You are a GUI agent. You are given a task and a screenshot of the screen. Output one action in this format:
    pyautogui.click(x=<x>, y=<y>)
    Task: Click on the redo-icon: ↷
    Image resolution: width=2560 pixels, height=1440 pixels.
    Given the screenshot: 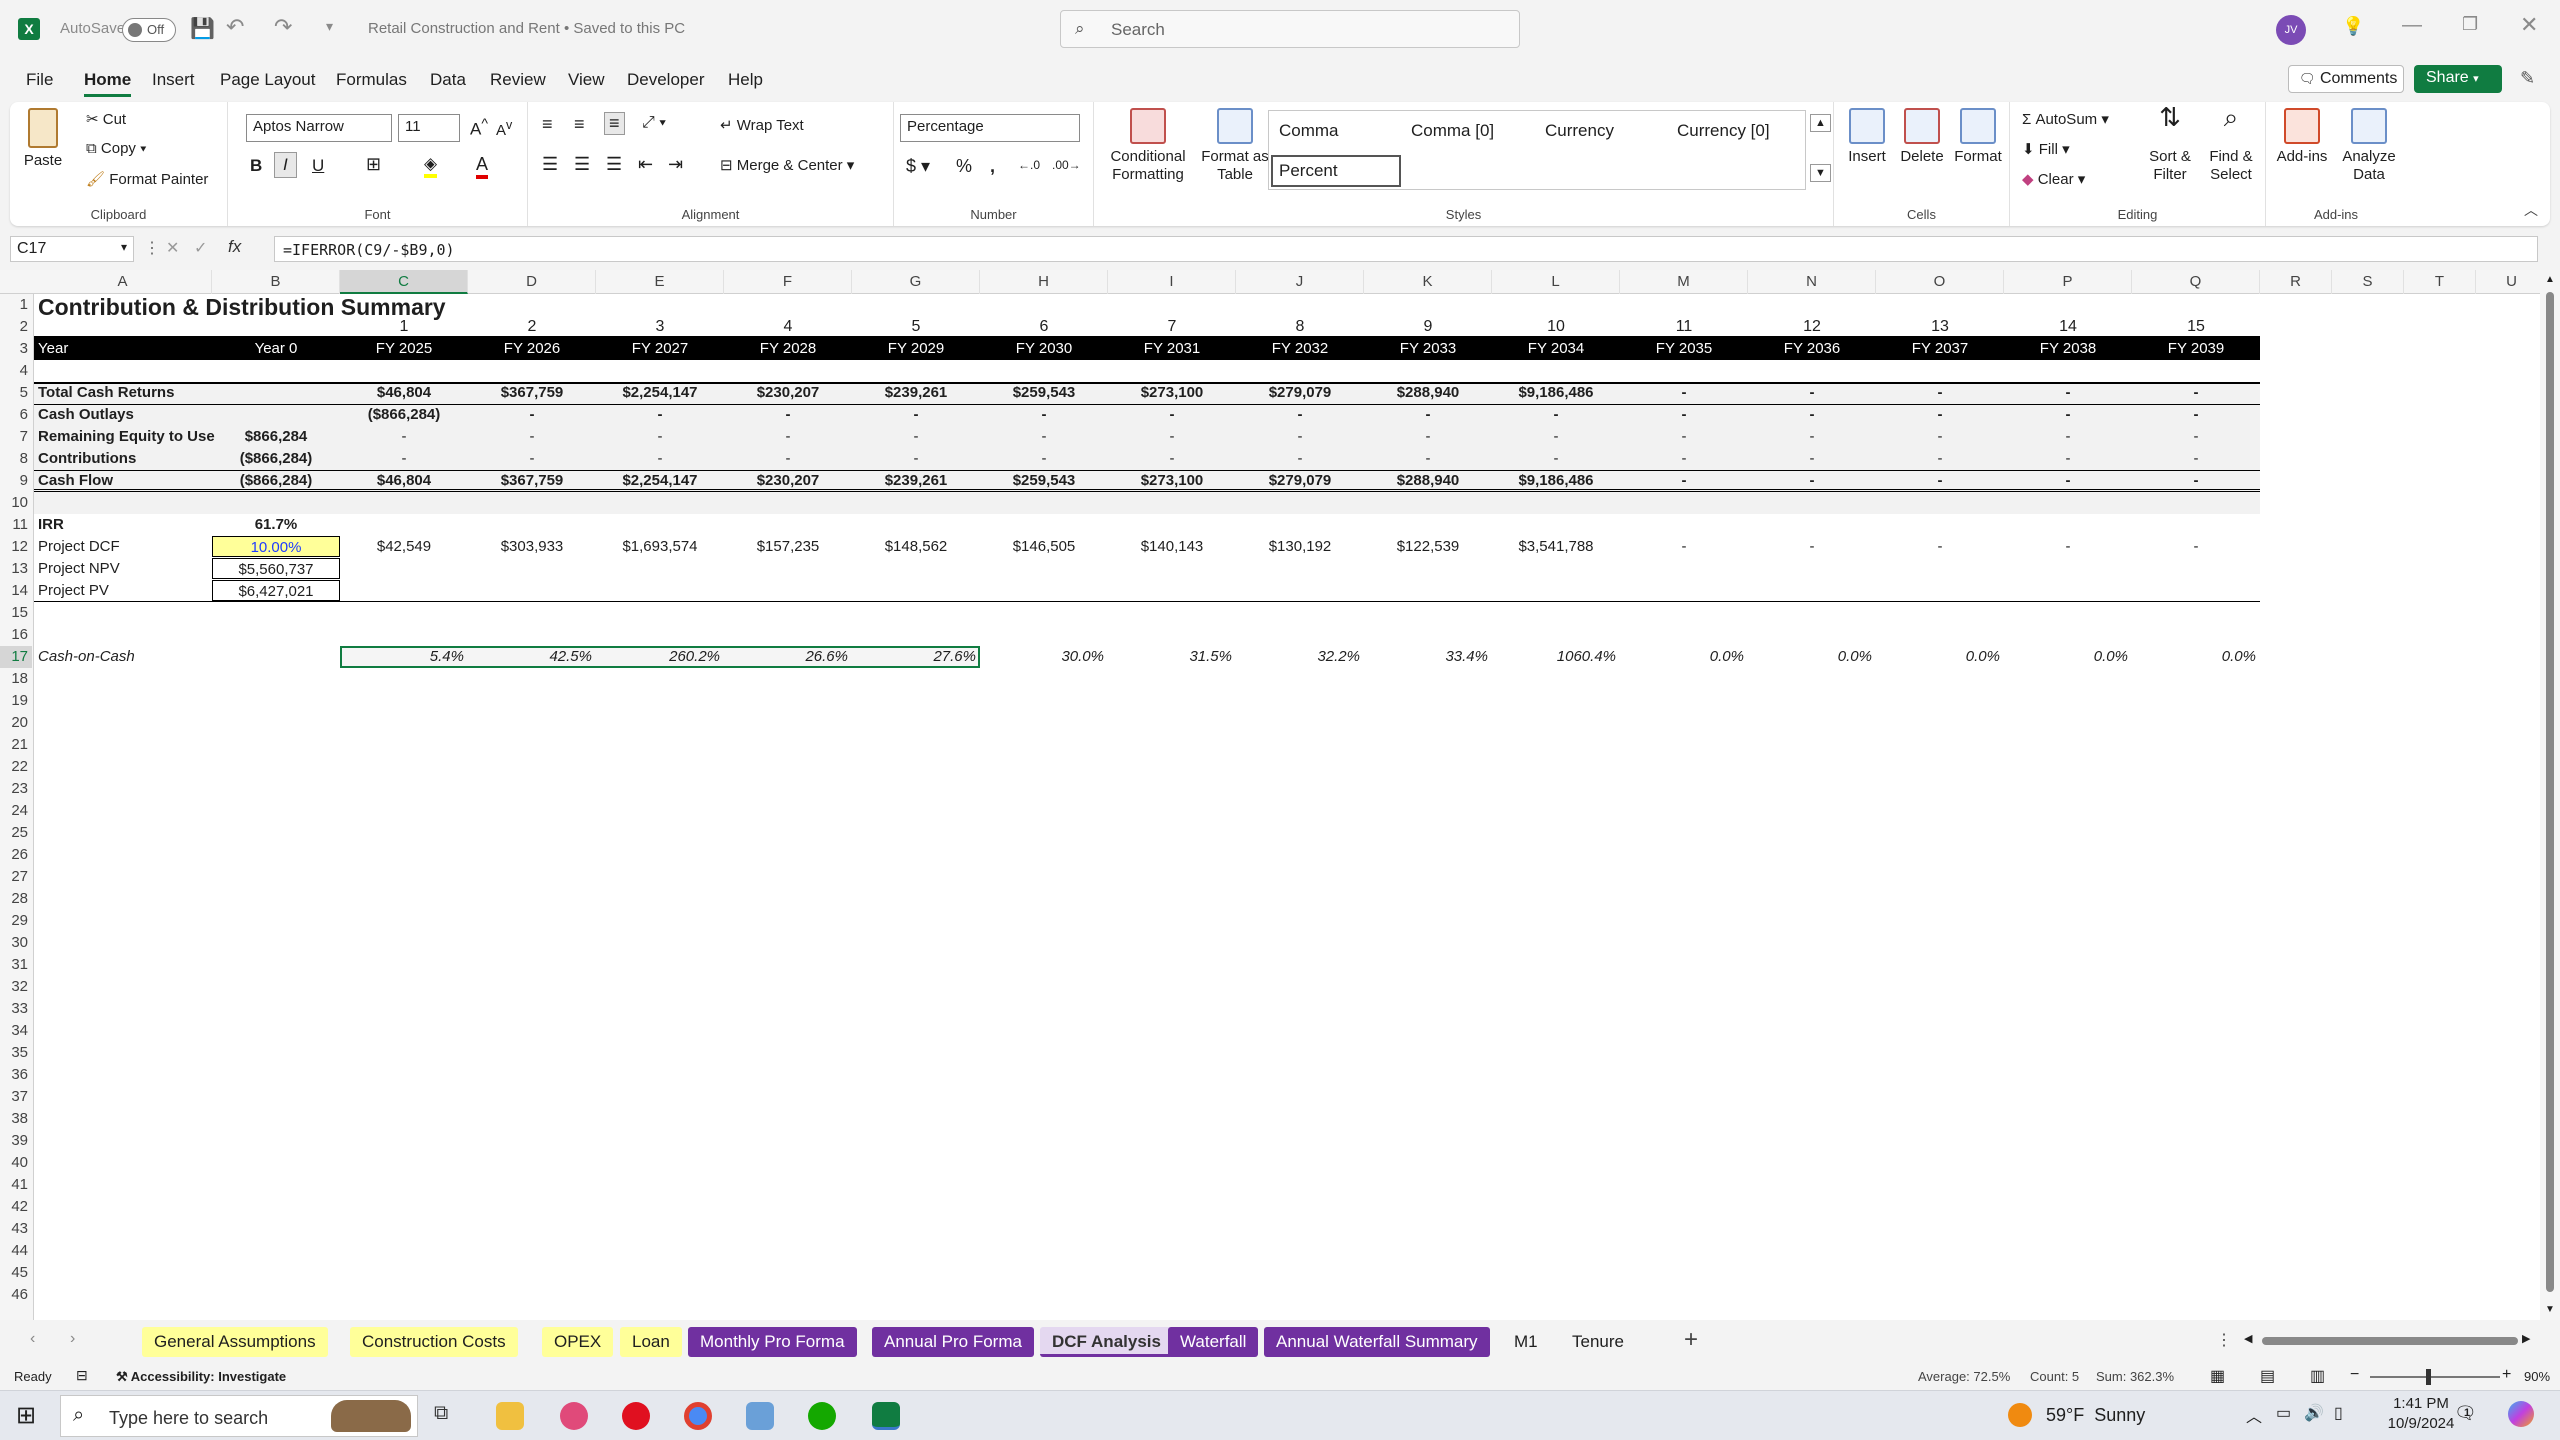 What is the action you would take?
    pyautogui.click(x=283, y=27)
    